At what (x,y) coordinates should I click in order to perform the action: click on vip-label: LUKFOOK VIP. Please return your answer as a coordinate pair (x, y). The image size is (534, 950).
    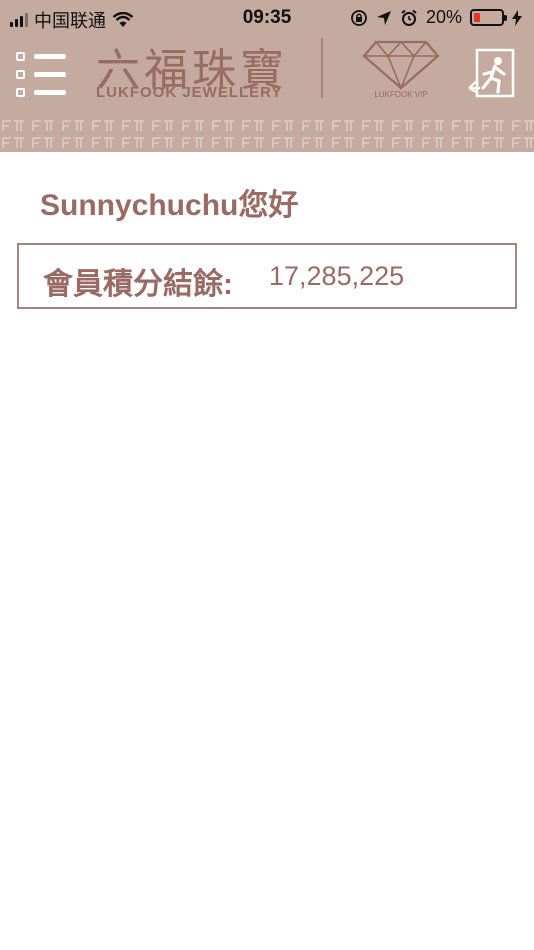
    Looking at the image, I should click on (401, 94).